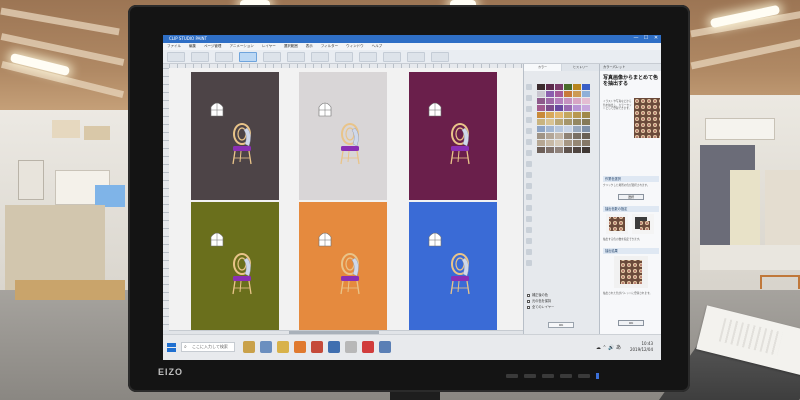 This screenshot has width=800, height=400. Describe the element at coordinates (248, 57) in the screenshot. I see `toolbar-button-active` at that location.